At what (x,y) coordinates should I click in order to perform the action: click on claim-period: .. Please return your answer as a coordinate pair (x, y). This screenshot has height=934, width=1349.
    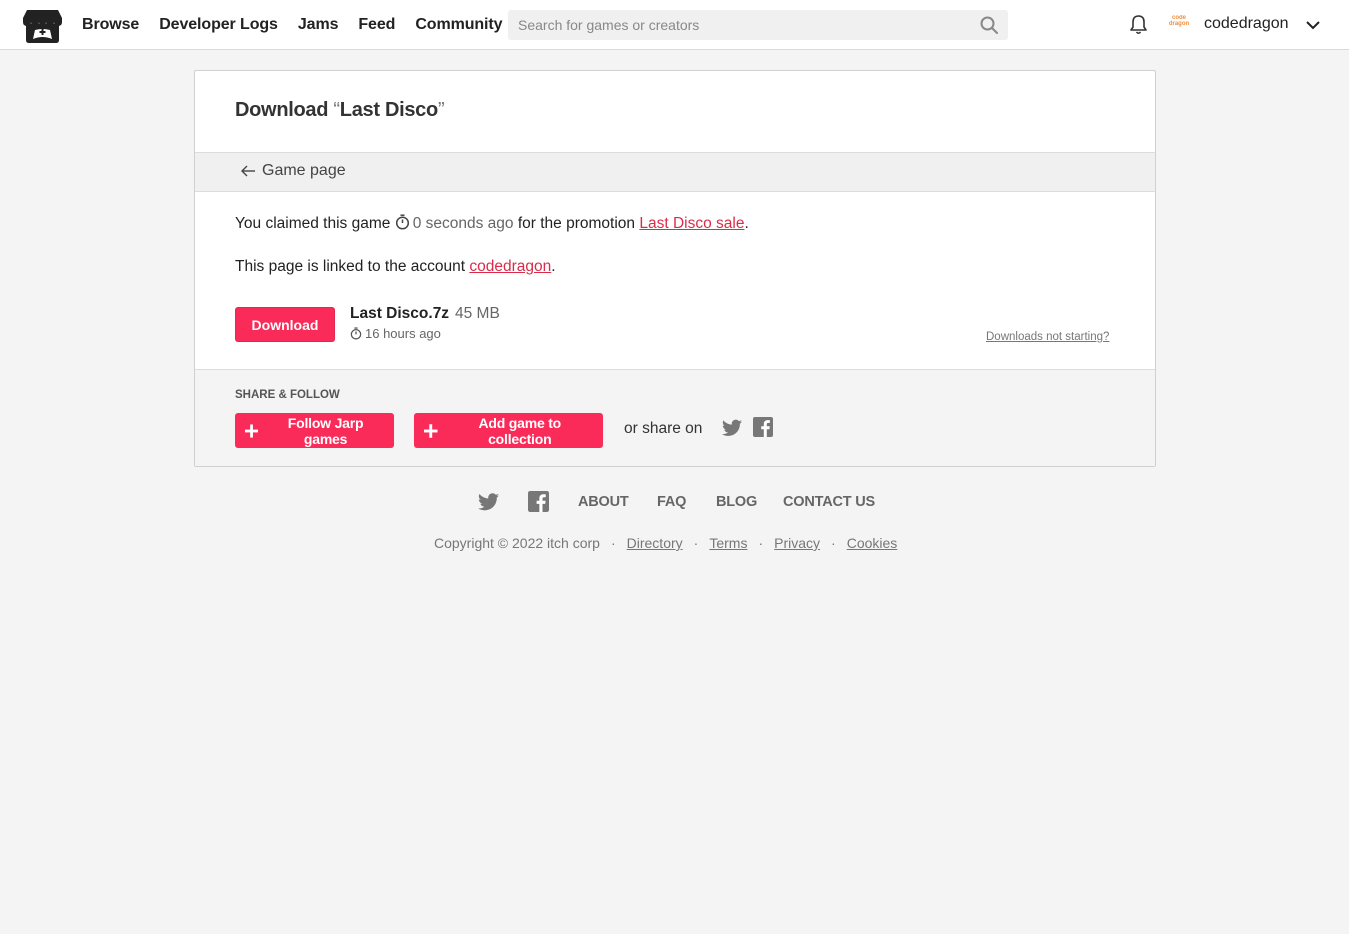
    Looking at the image, I should click on (746, 223).